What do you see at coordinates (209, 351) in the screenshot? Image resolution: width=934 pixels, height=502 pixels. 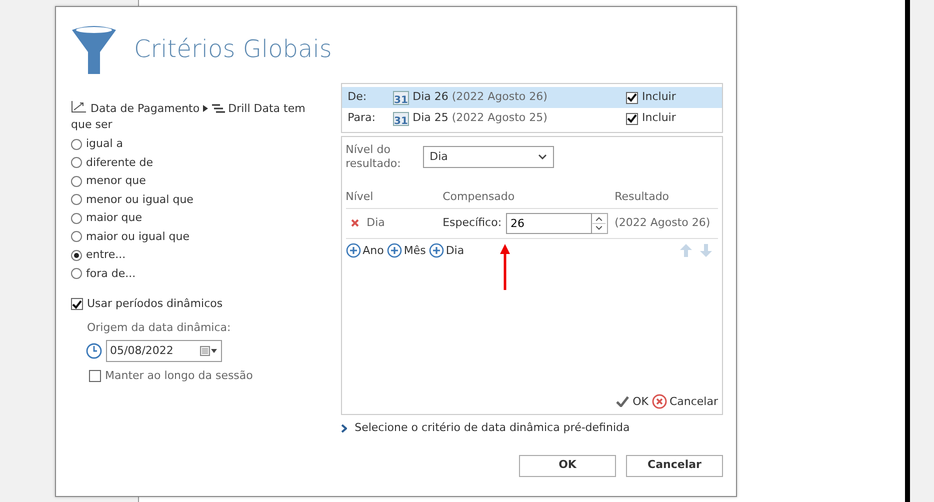 I see `calendar-dropdown-icon` at bounding box center [209, 351].